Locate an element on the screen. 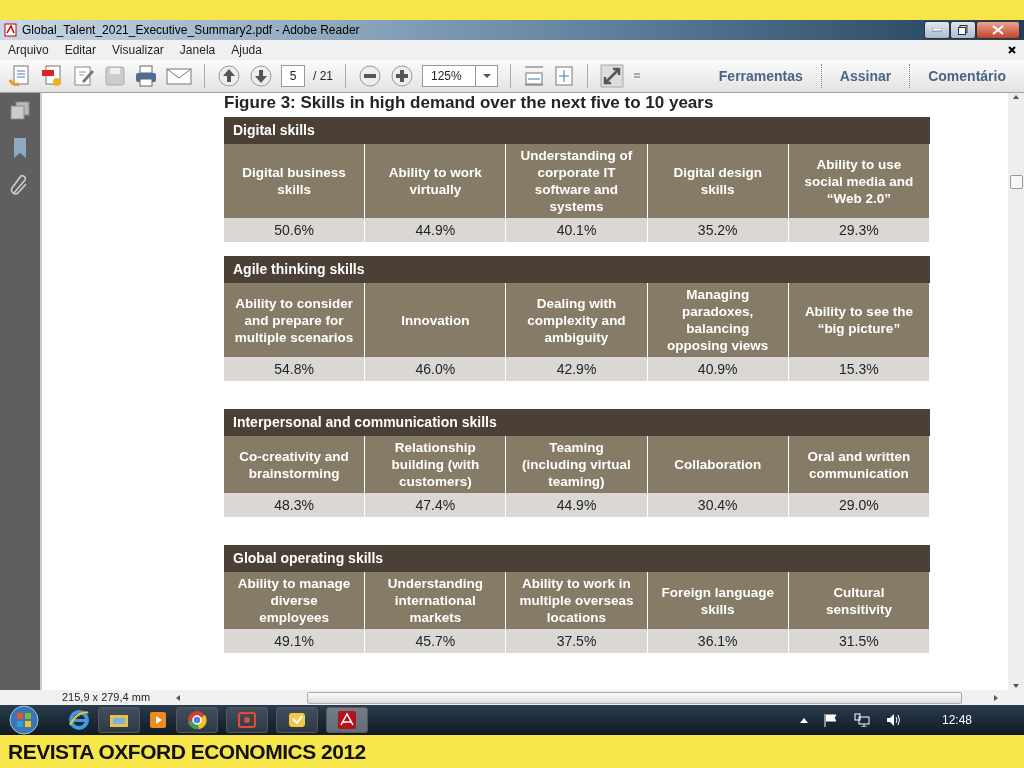 Image resolution: width=1024 pixels, height=768 pixels. skill-label: Understanding international markets is located at coordinates (436, 600).